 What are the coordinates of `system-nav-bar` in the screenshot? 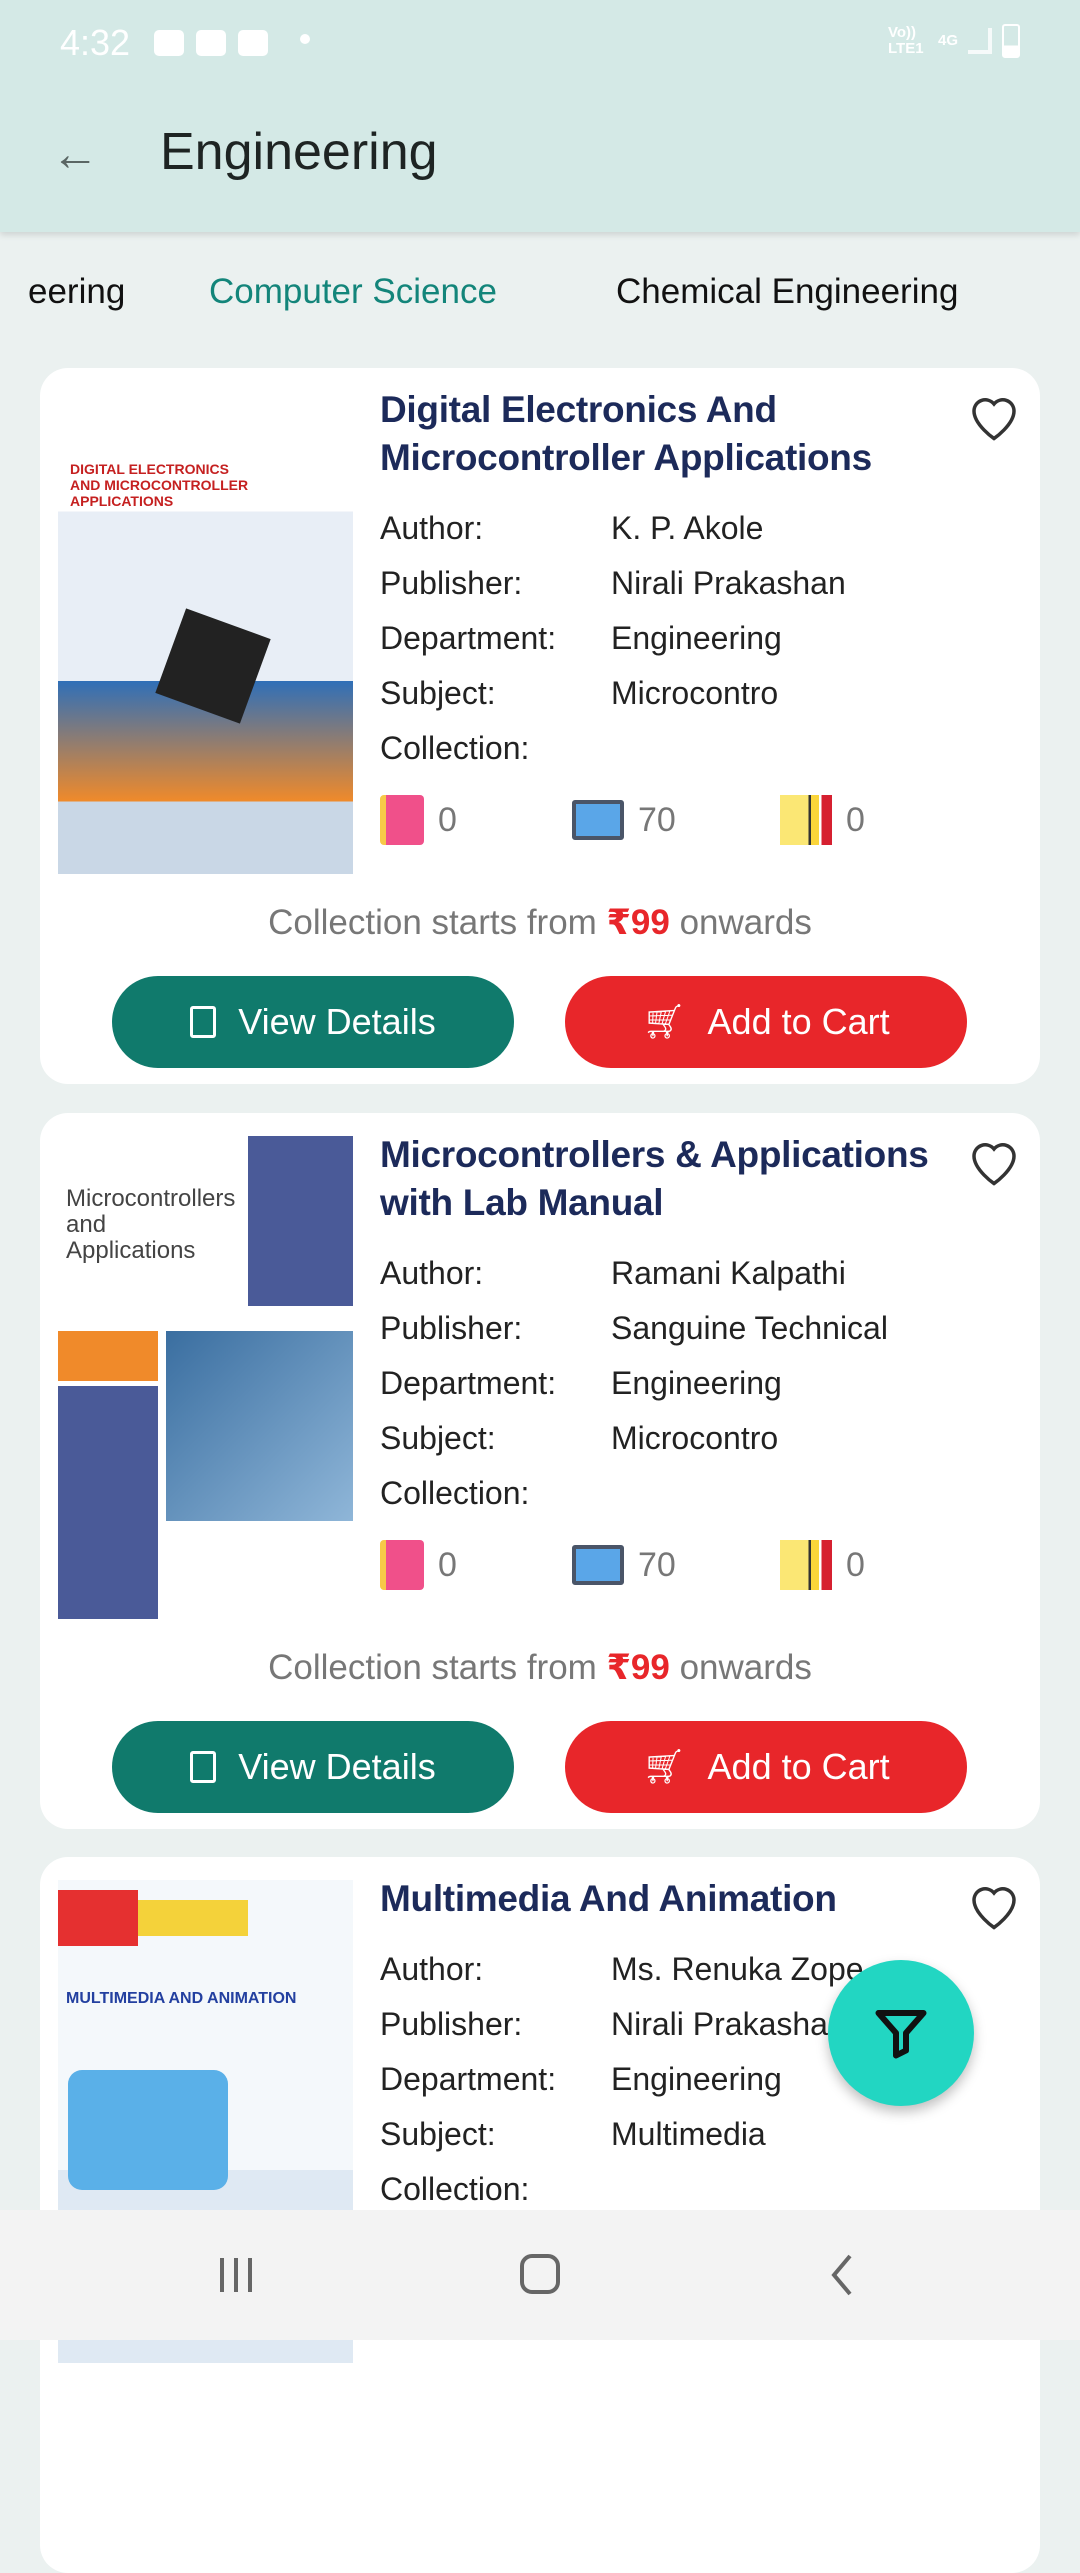 It's located at (540, 2275).